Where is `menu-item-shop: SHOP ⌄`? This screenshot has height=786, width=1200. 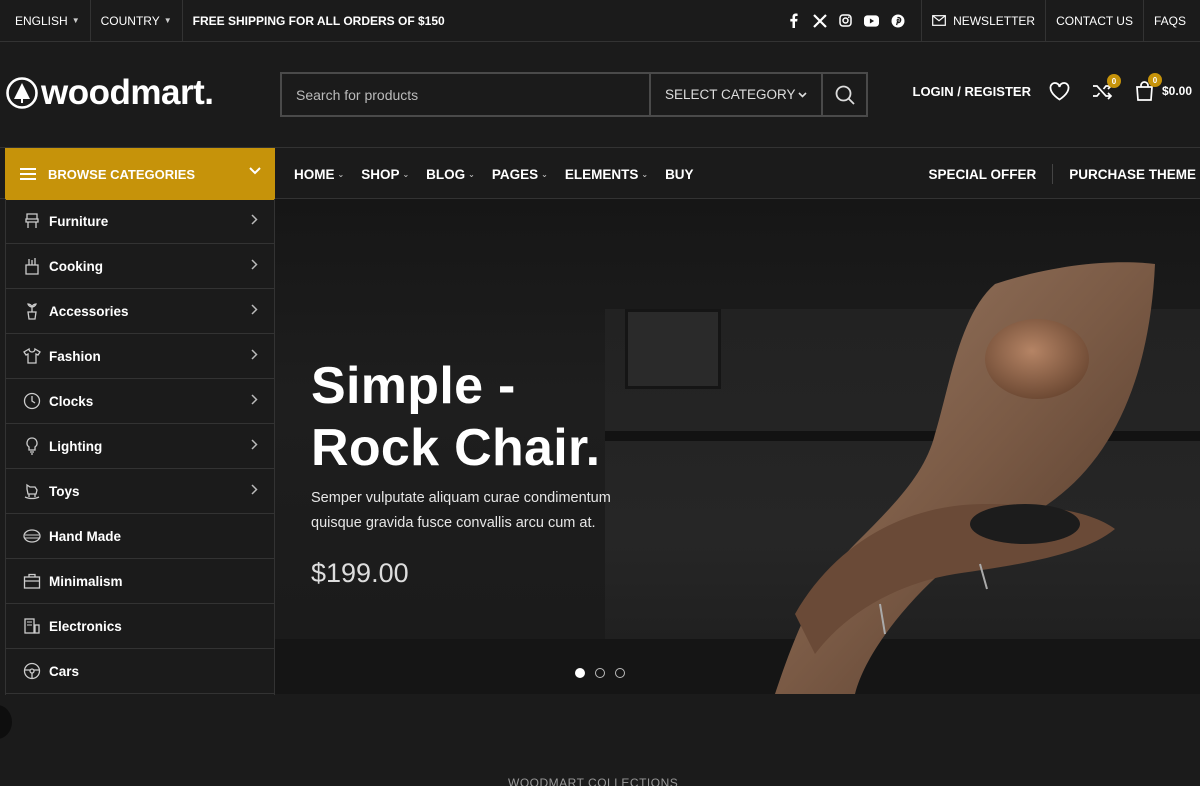 menu-item-shop: SHOP ⌄ is located at coordinates (385, 174).